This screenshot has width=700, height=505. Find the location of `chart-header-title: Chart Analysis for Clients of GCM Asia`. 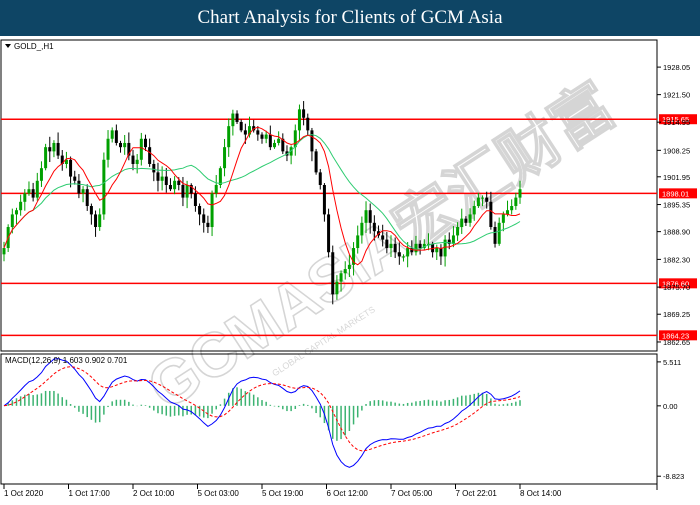

chart-header-title: Chart Analysis for Clients of GCM Asia is located at coordinates (350, 18).